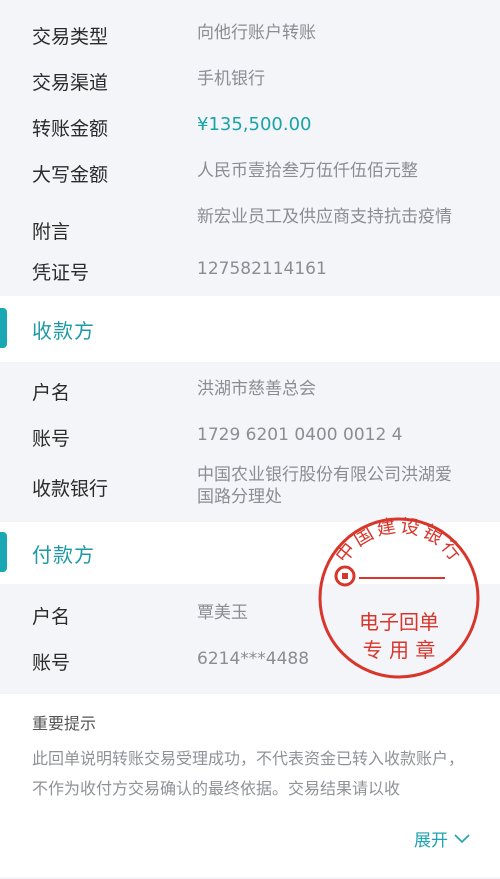  What do you see at coordinates (250, 45) in the screenshot?
I see `row-transaction-type: 交易类型 向他行账户转账` at bounding box center [250, 45].